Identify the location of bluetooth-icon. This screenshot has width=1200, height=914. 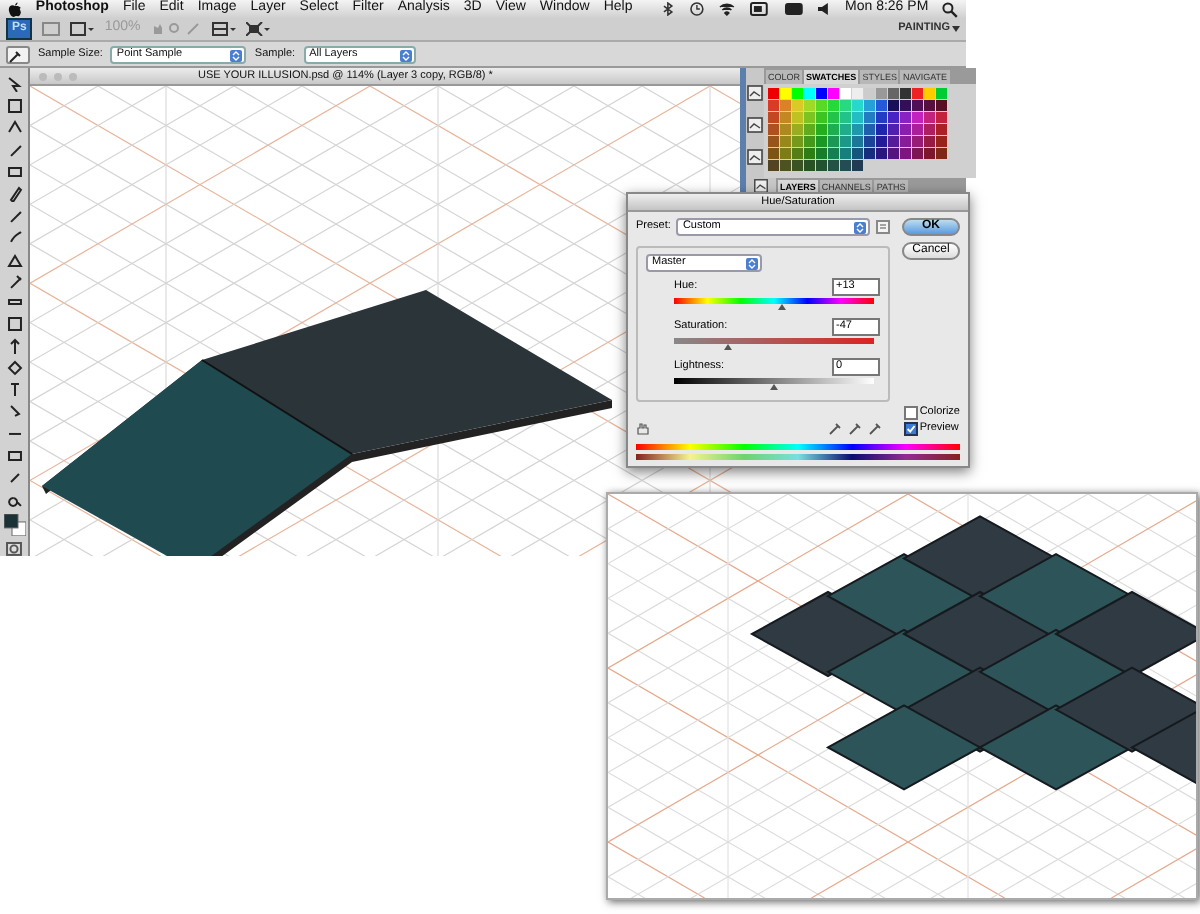
(668, 9).